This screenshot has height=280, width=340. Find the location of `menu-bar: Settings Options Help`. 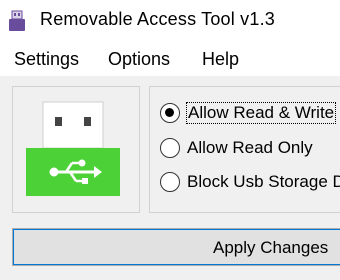

menu-bar: Settings Options Help is located at coordinates (170, 59).